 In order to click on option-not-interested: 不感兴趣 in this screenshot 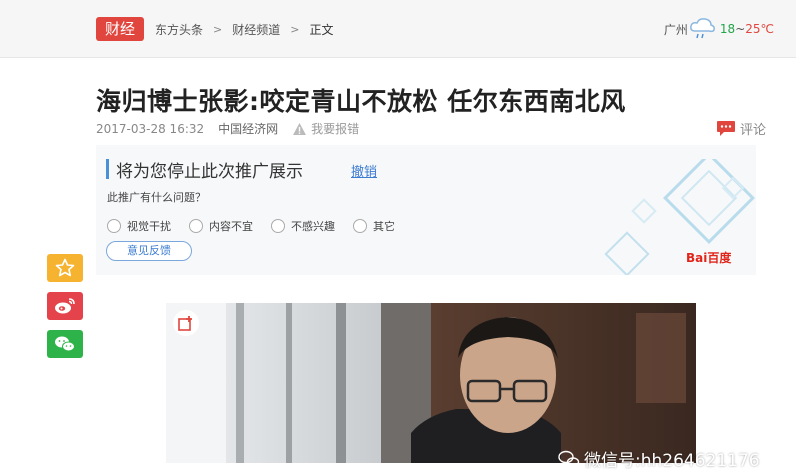, I will do `click(303, 226)`.